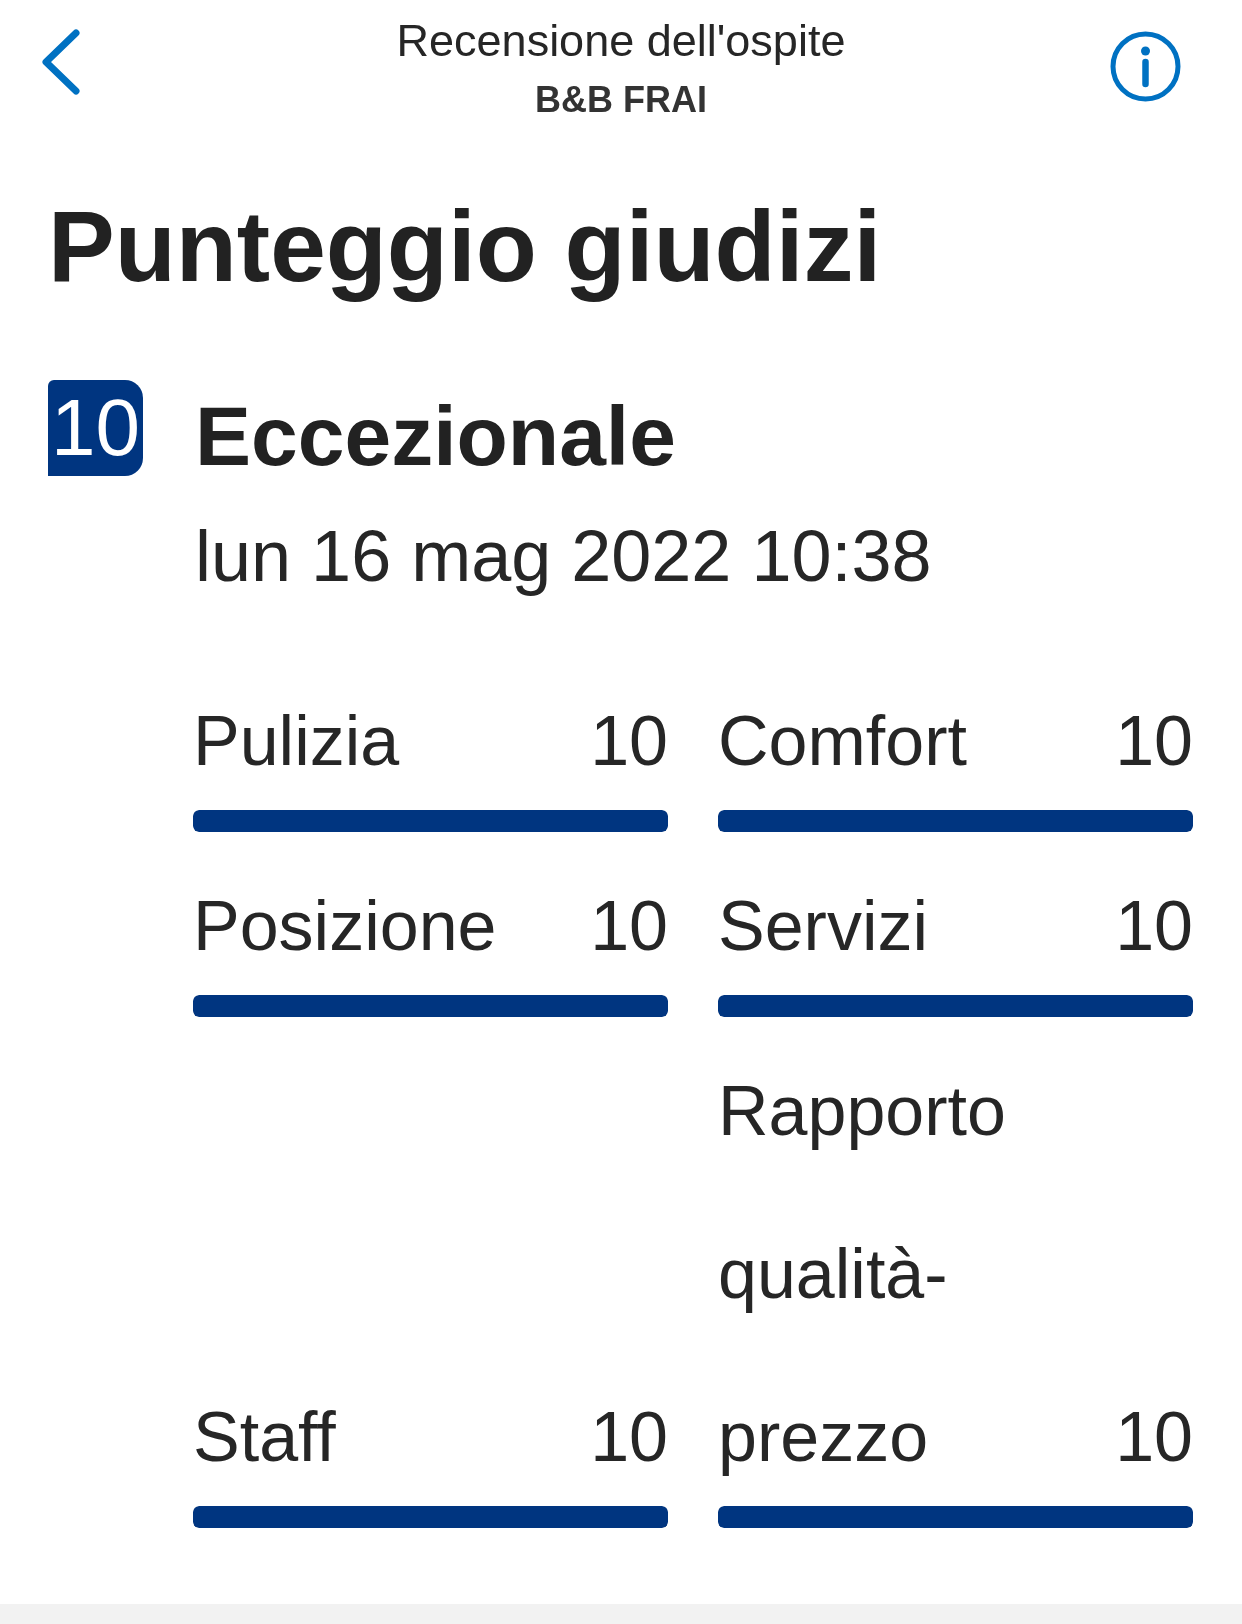 The width and height of the screenshot is (1242, 1624). What do you see at coordinates (345, 926) in the screenshot?
I see `category-label: Posizione` at bounding box center [345, 926].